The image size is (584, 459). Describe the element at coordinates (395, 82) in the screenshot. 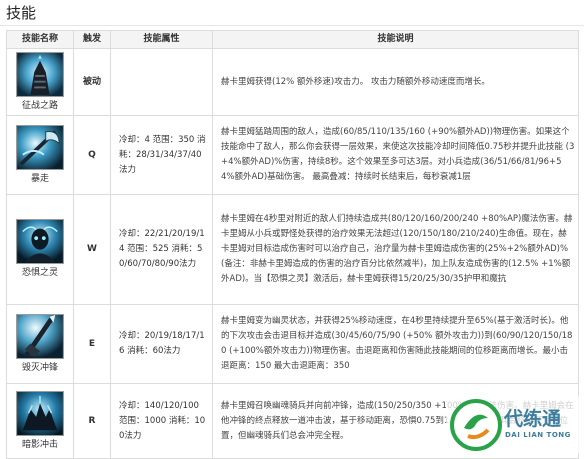

I see `skill-description: 赫卡里姆获得(12% 额外移速)攻击力。 攻击力随额外移动速度而增长。` at that location.